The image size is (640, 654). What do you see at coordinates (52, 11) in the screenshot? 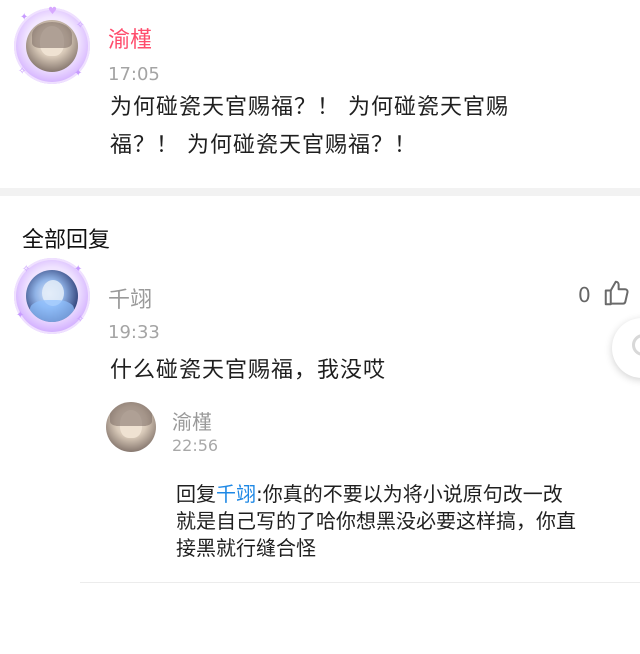
I see `heart-icon: ♥` at bounding box center [52, 11].